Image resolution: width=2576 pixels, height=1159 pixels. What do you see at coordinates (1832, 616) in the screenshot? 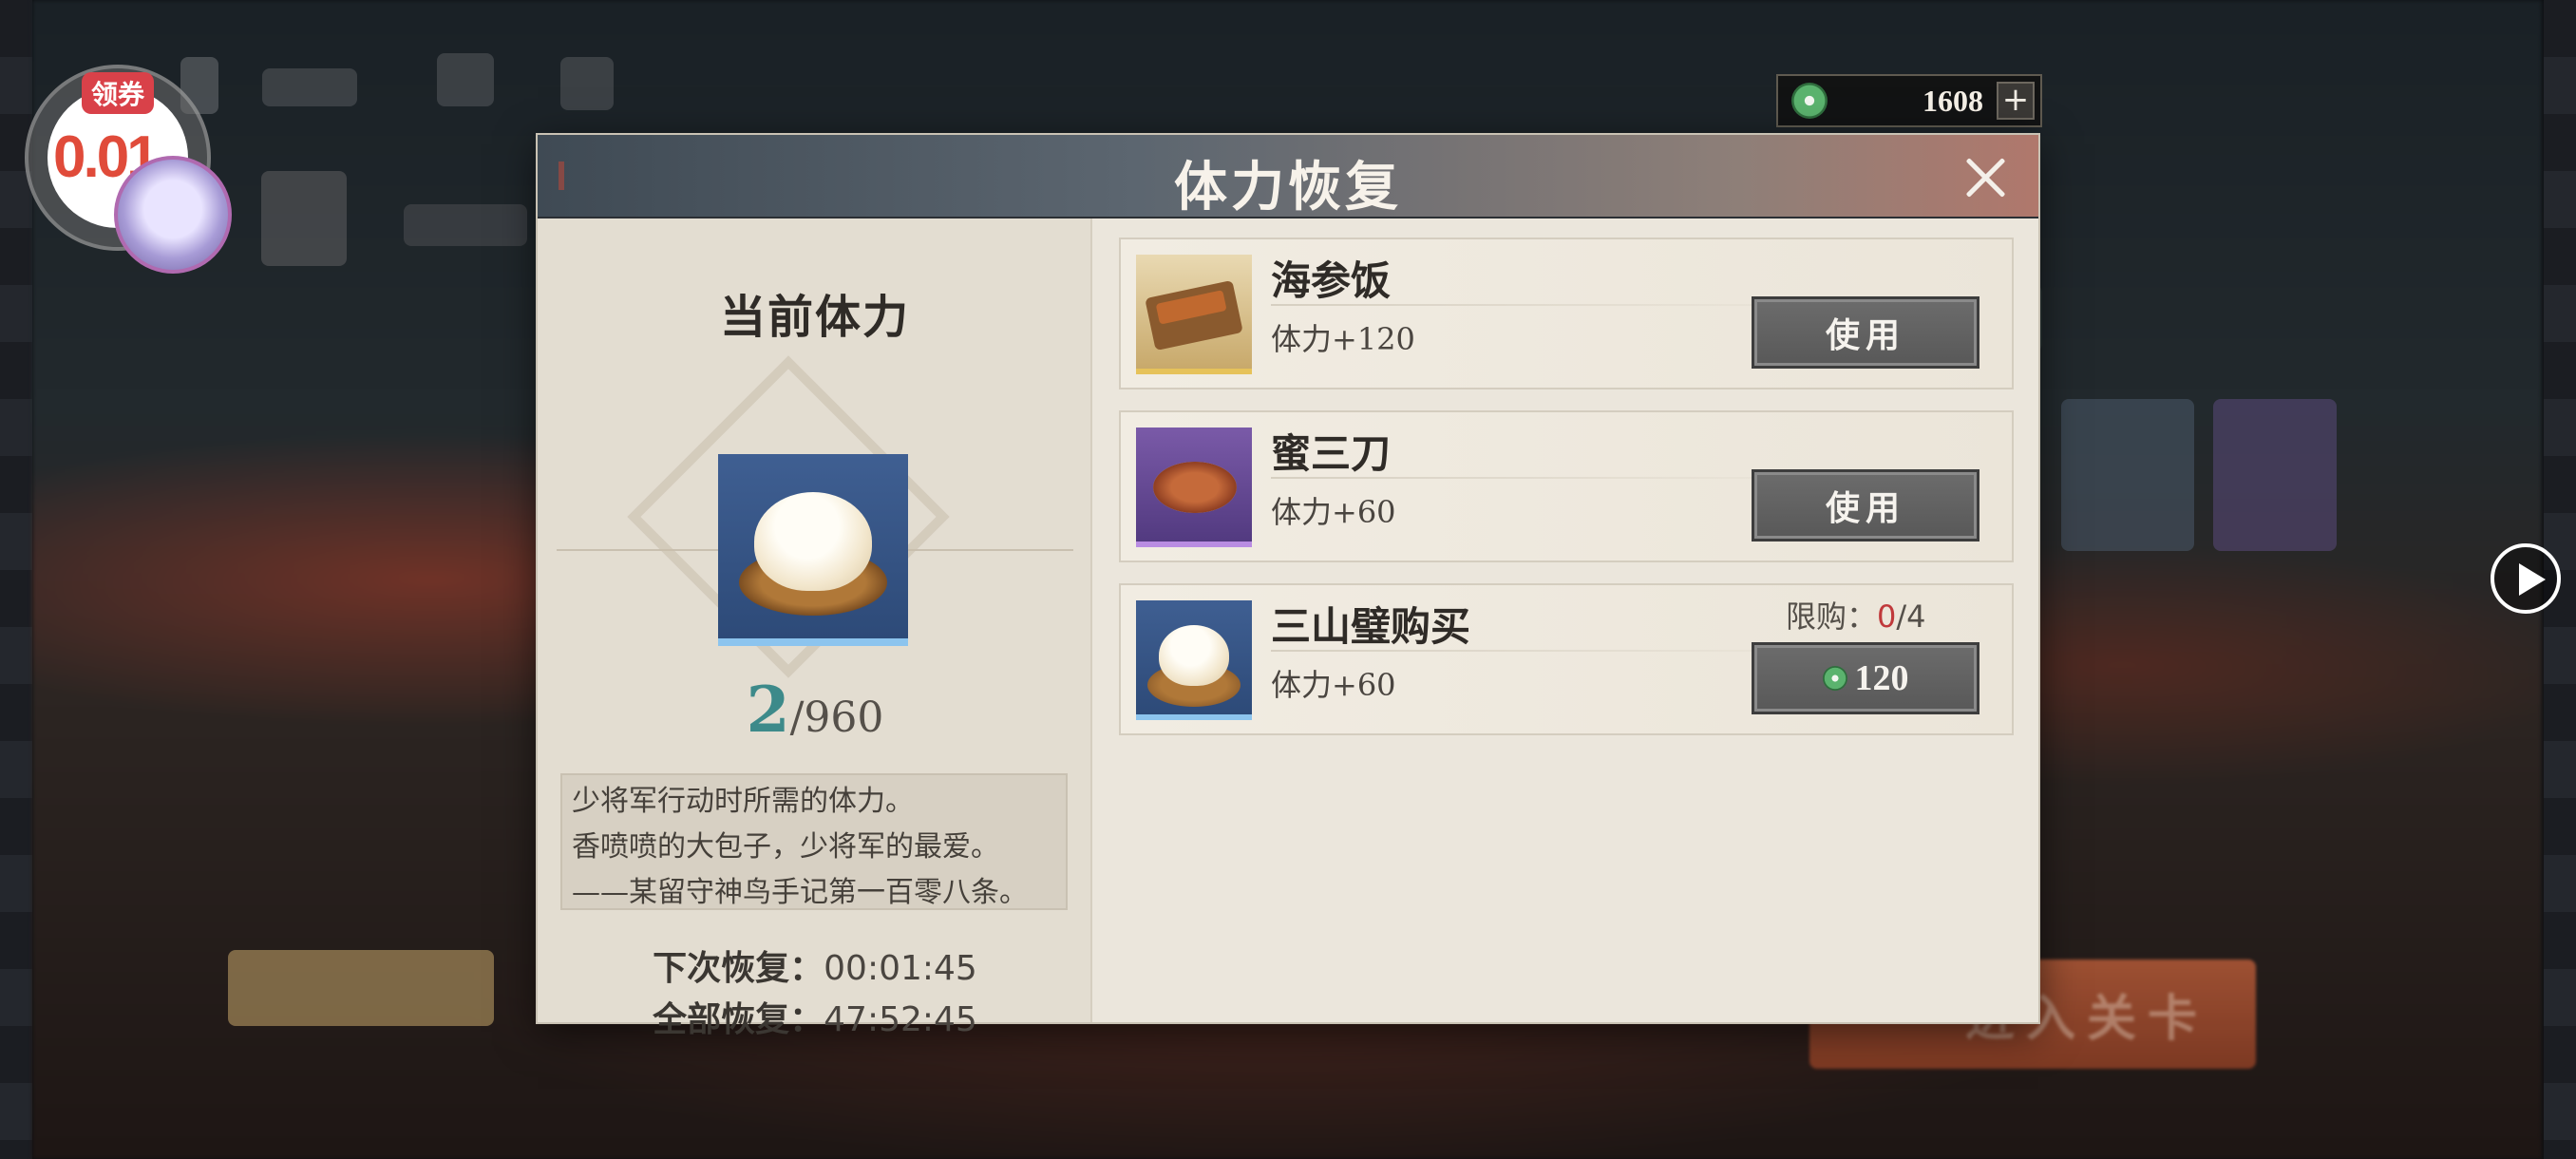
I see `limit-label: 限购：` at bounding box center [1832, 616].